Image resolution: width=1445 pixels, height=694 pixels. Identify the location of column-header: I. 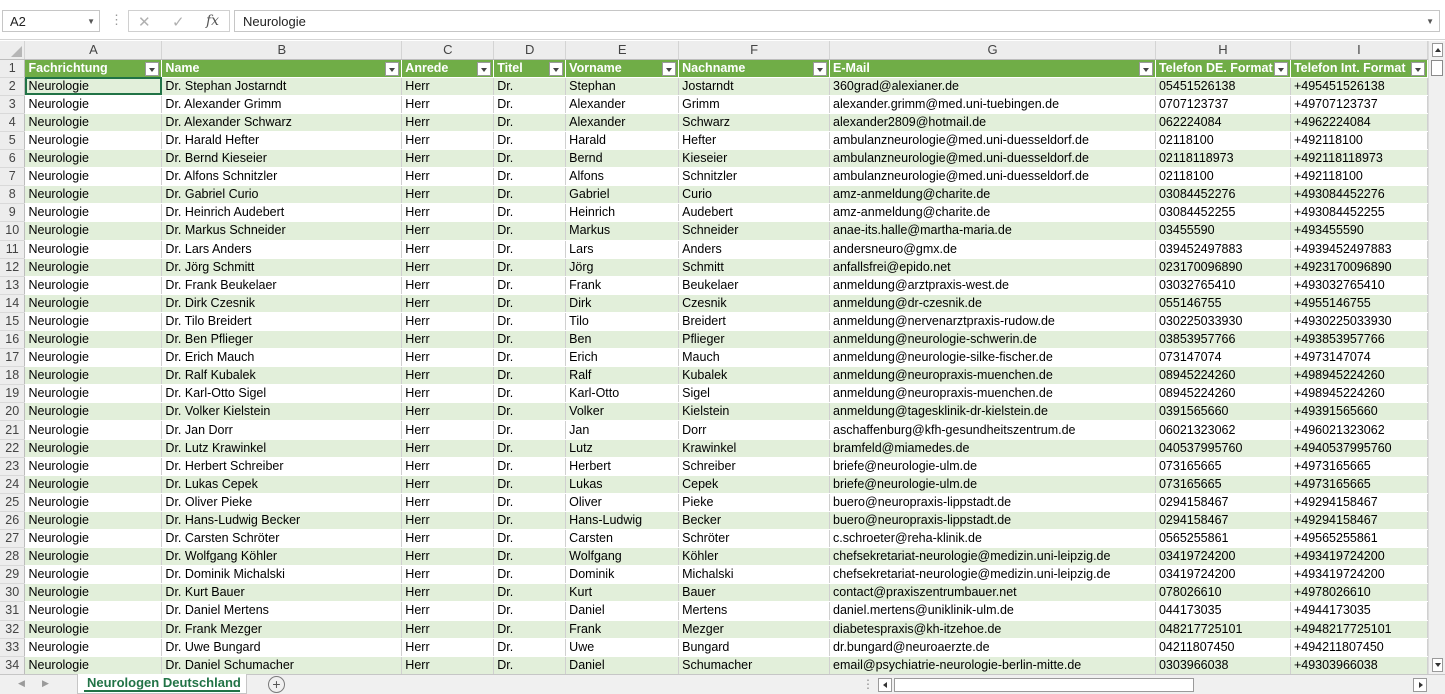
(1359, 50).